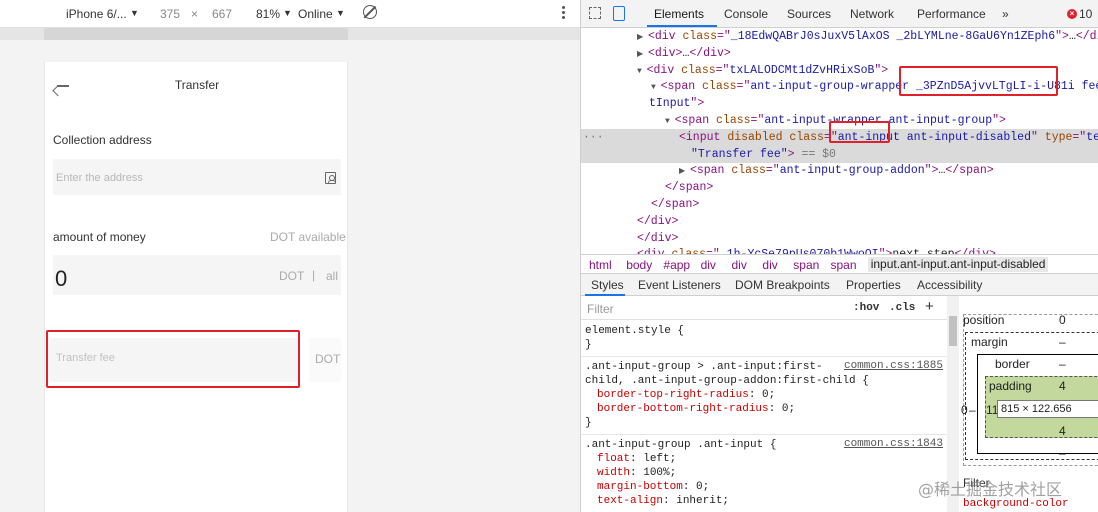 Image resolution: width=1098 pixels, height=512 pixels. What do you see at coordinates (639, 265) in the screenshot?
I see `breadcrumb-item: body` at bounding box center [639, 265].